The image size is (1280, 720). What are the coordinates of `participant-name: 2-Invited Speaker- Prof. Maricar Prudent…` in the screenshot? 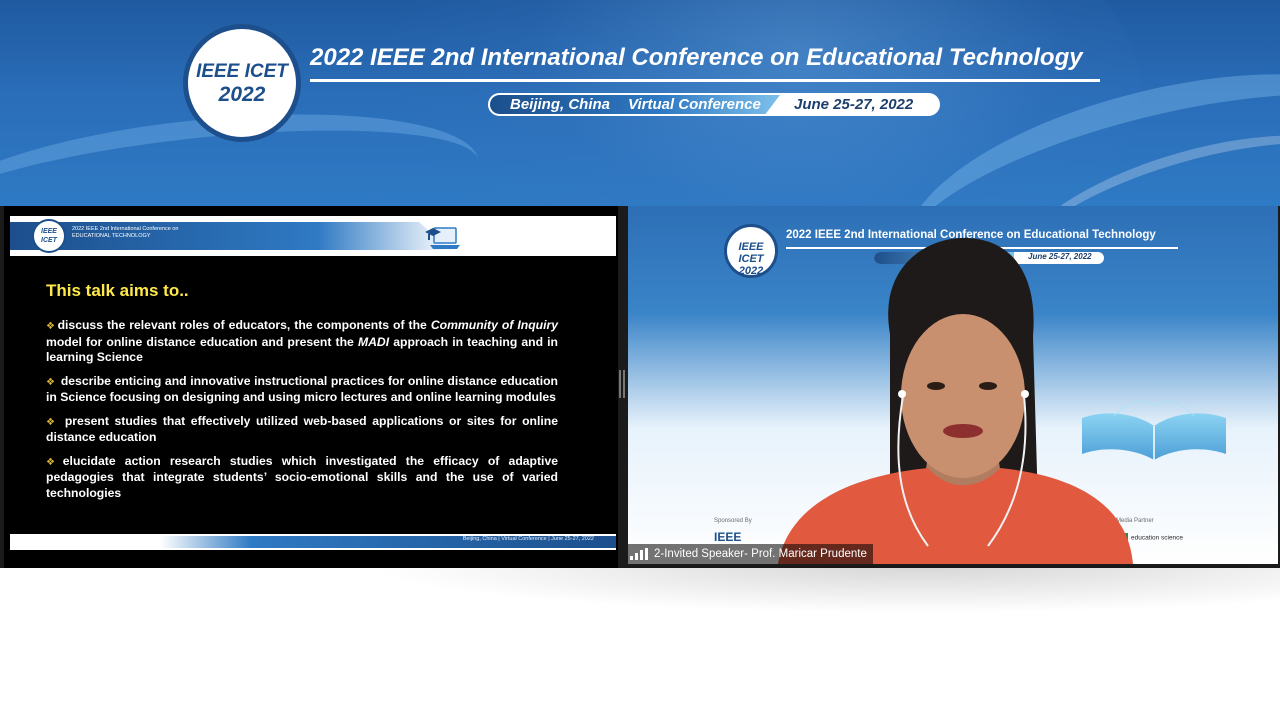 It's located at (760, 554).